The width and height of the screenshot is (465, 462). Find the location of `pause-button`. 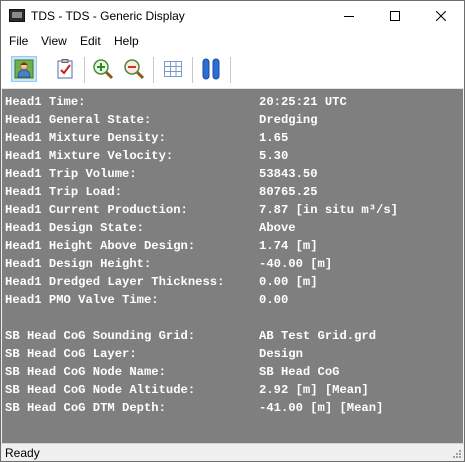

pause-button is located at coordinates (211, 69).